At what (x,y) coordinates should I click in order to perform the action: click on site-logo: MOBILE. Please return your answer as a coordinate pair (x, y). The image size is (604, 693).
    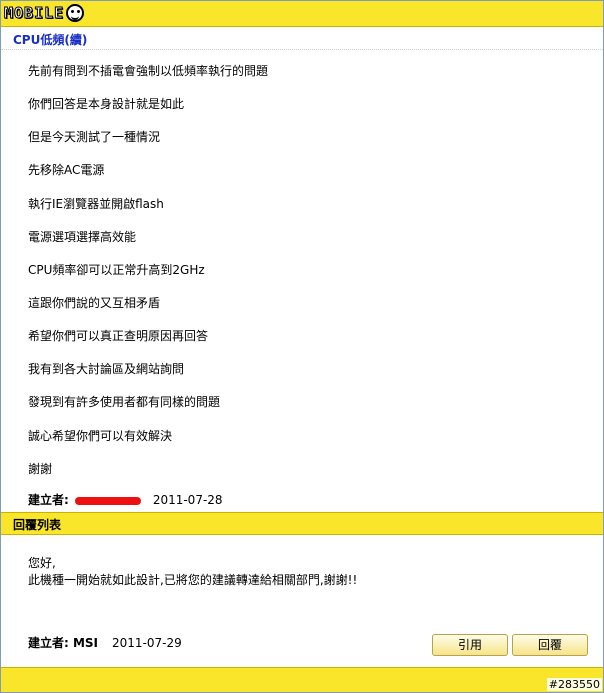
    Looking at the image, I should click on (44, 13).